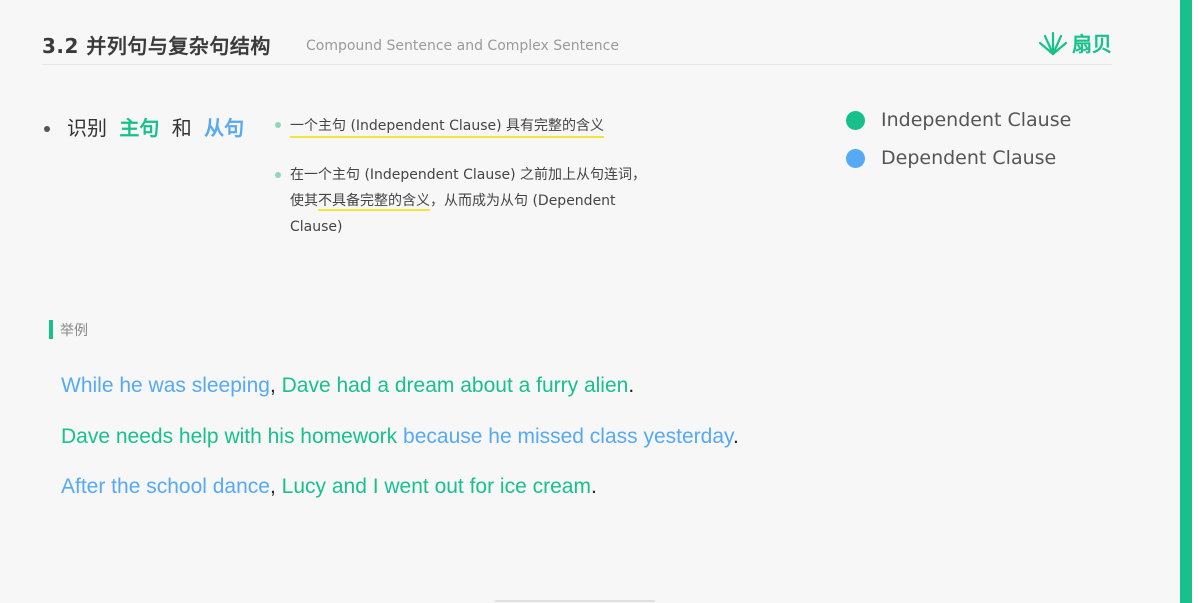  I want to click on point-independent: 一个主句 (Independent Clause) 具有完整的含义, so click(447, 126).